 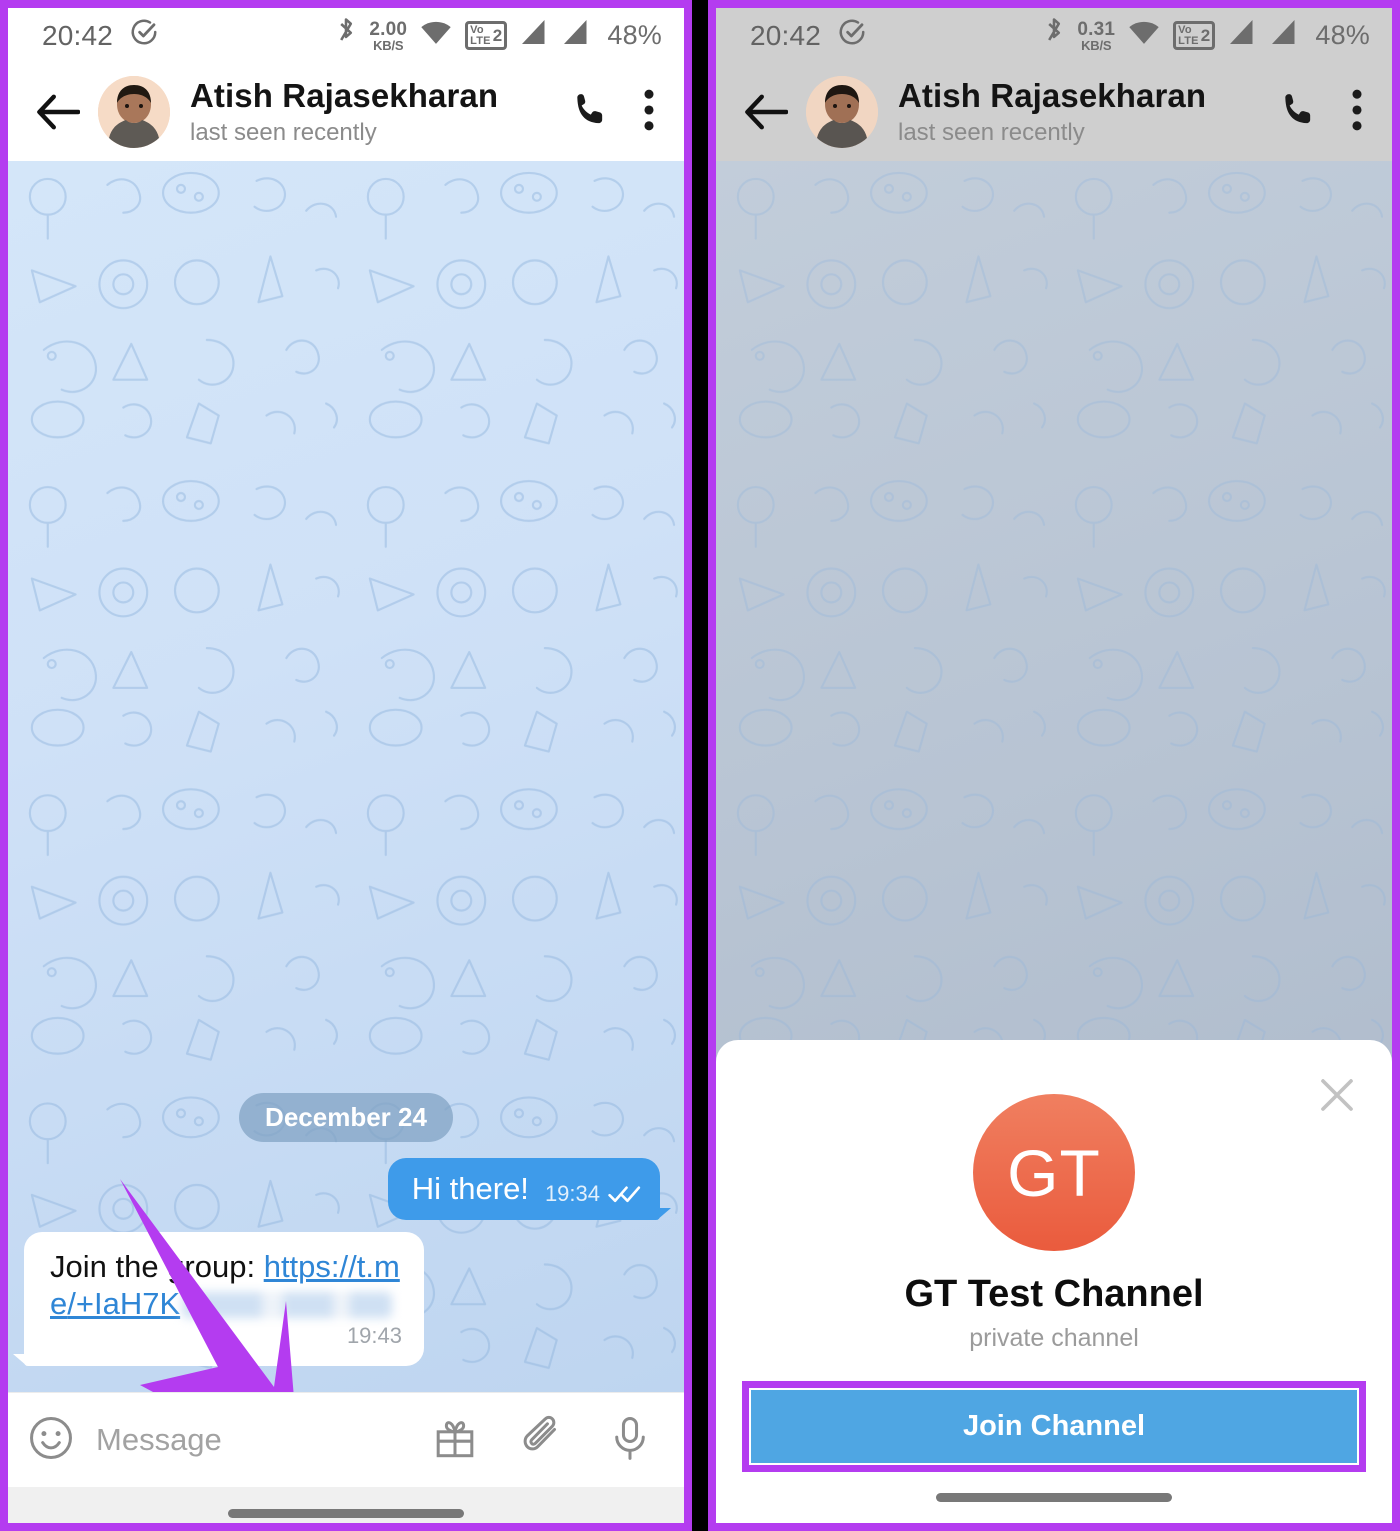 I want to click on status-bar-right: 20:42 0.31 KB/S Vo LTE 2 48%, so click(x=1054, y=35).